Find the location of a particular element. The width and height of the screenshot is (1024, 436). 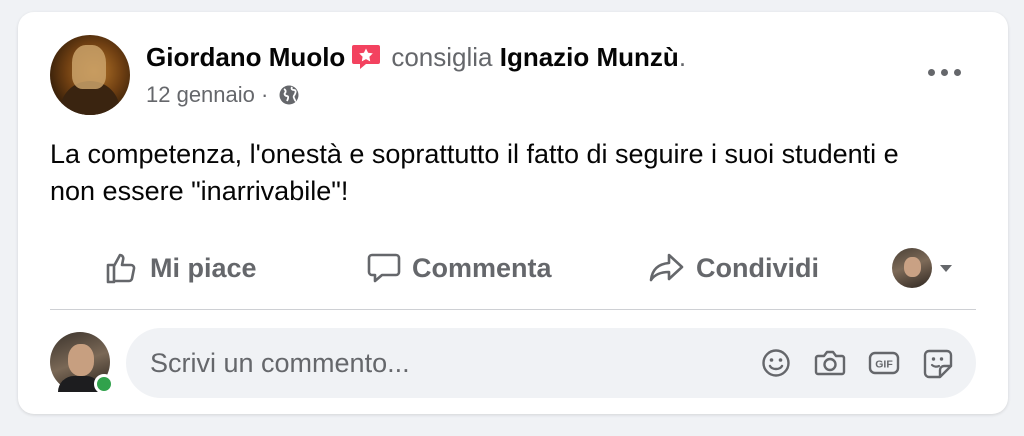

like-label: Mi piace is located at coordinates (203, 267).